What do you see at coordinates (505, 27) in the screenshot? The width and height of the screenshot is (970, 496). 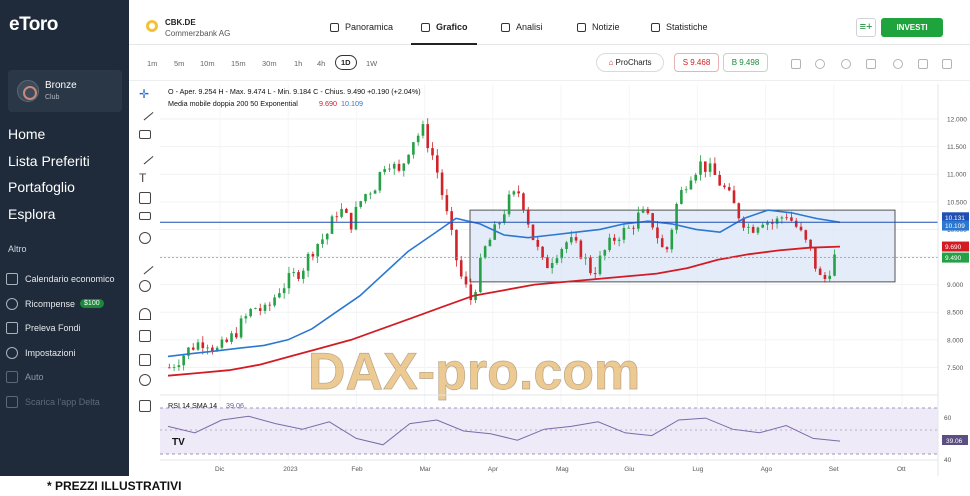 I see `flask-icon` at bounding box center [505, 27].